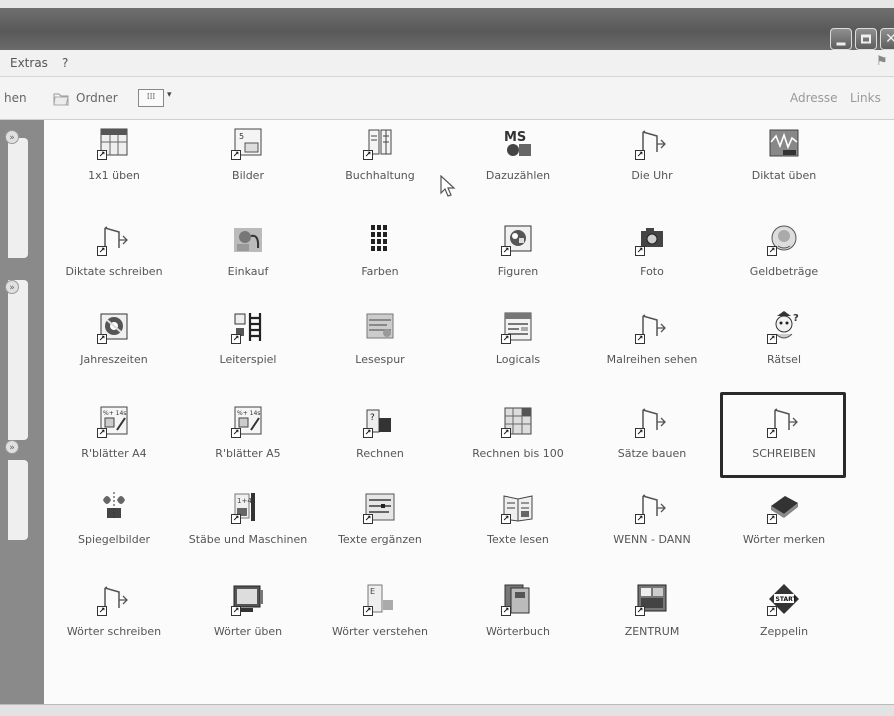 The height and width of the screenshot is (716, 894). I want to click on shortcut-label: Wörter üben, so click(248, 631).